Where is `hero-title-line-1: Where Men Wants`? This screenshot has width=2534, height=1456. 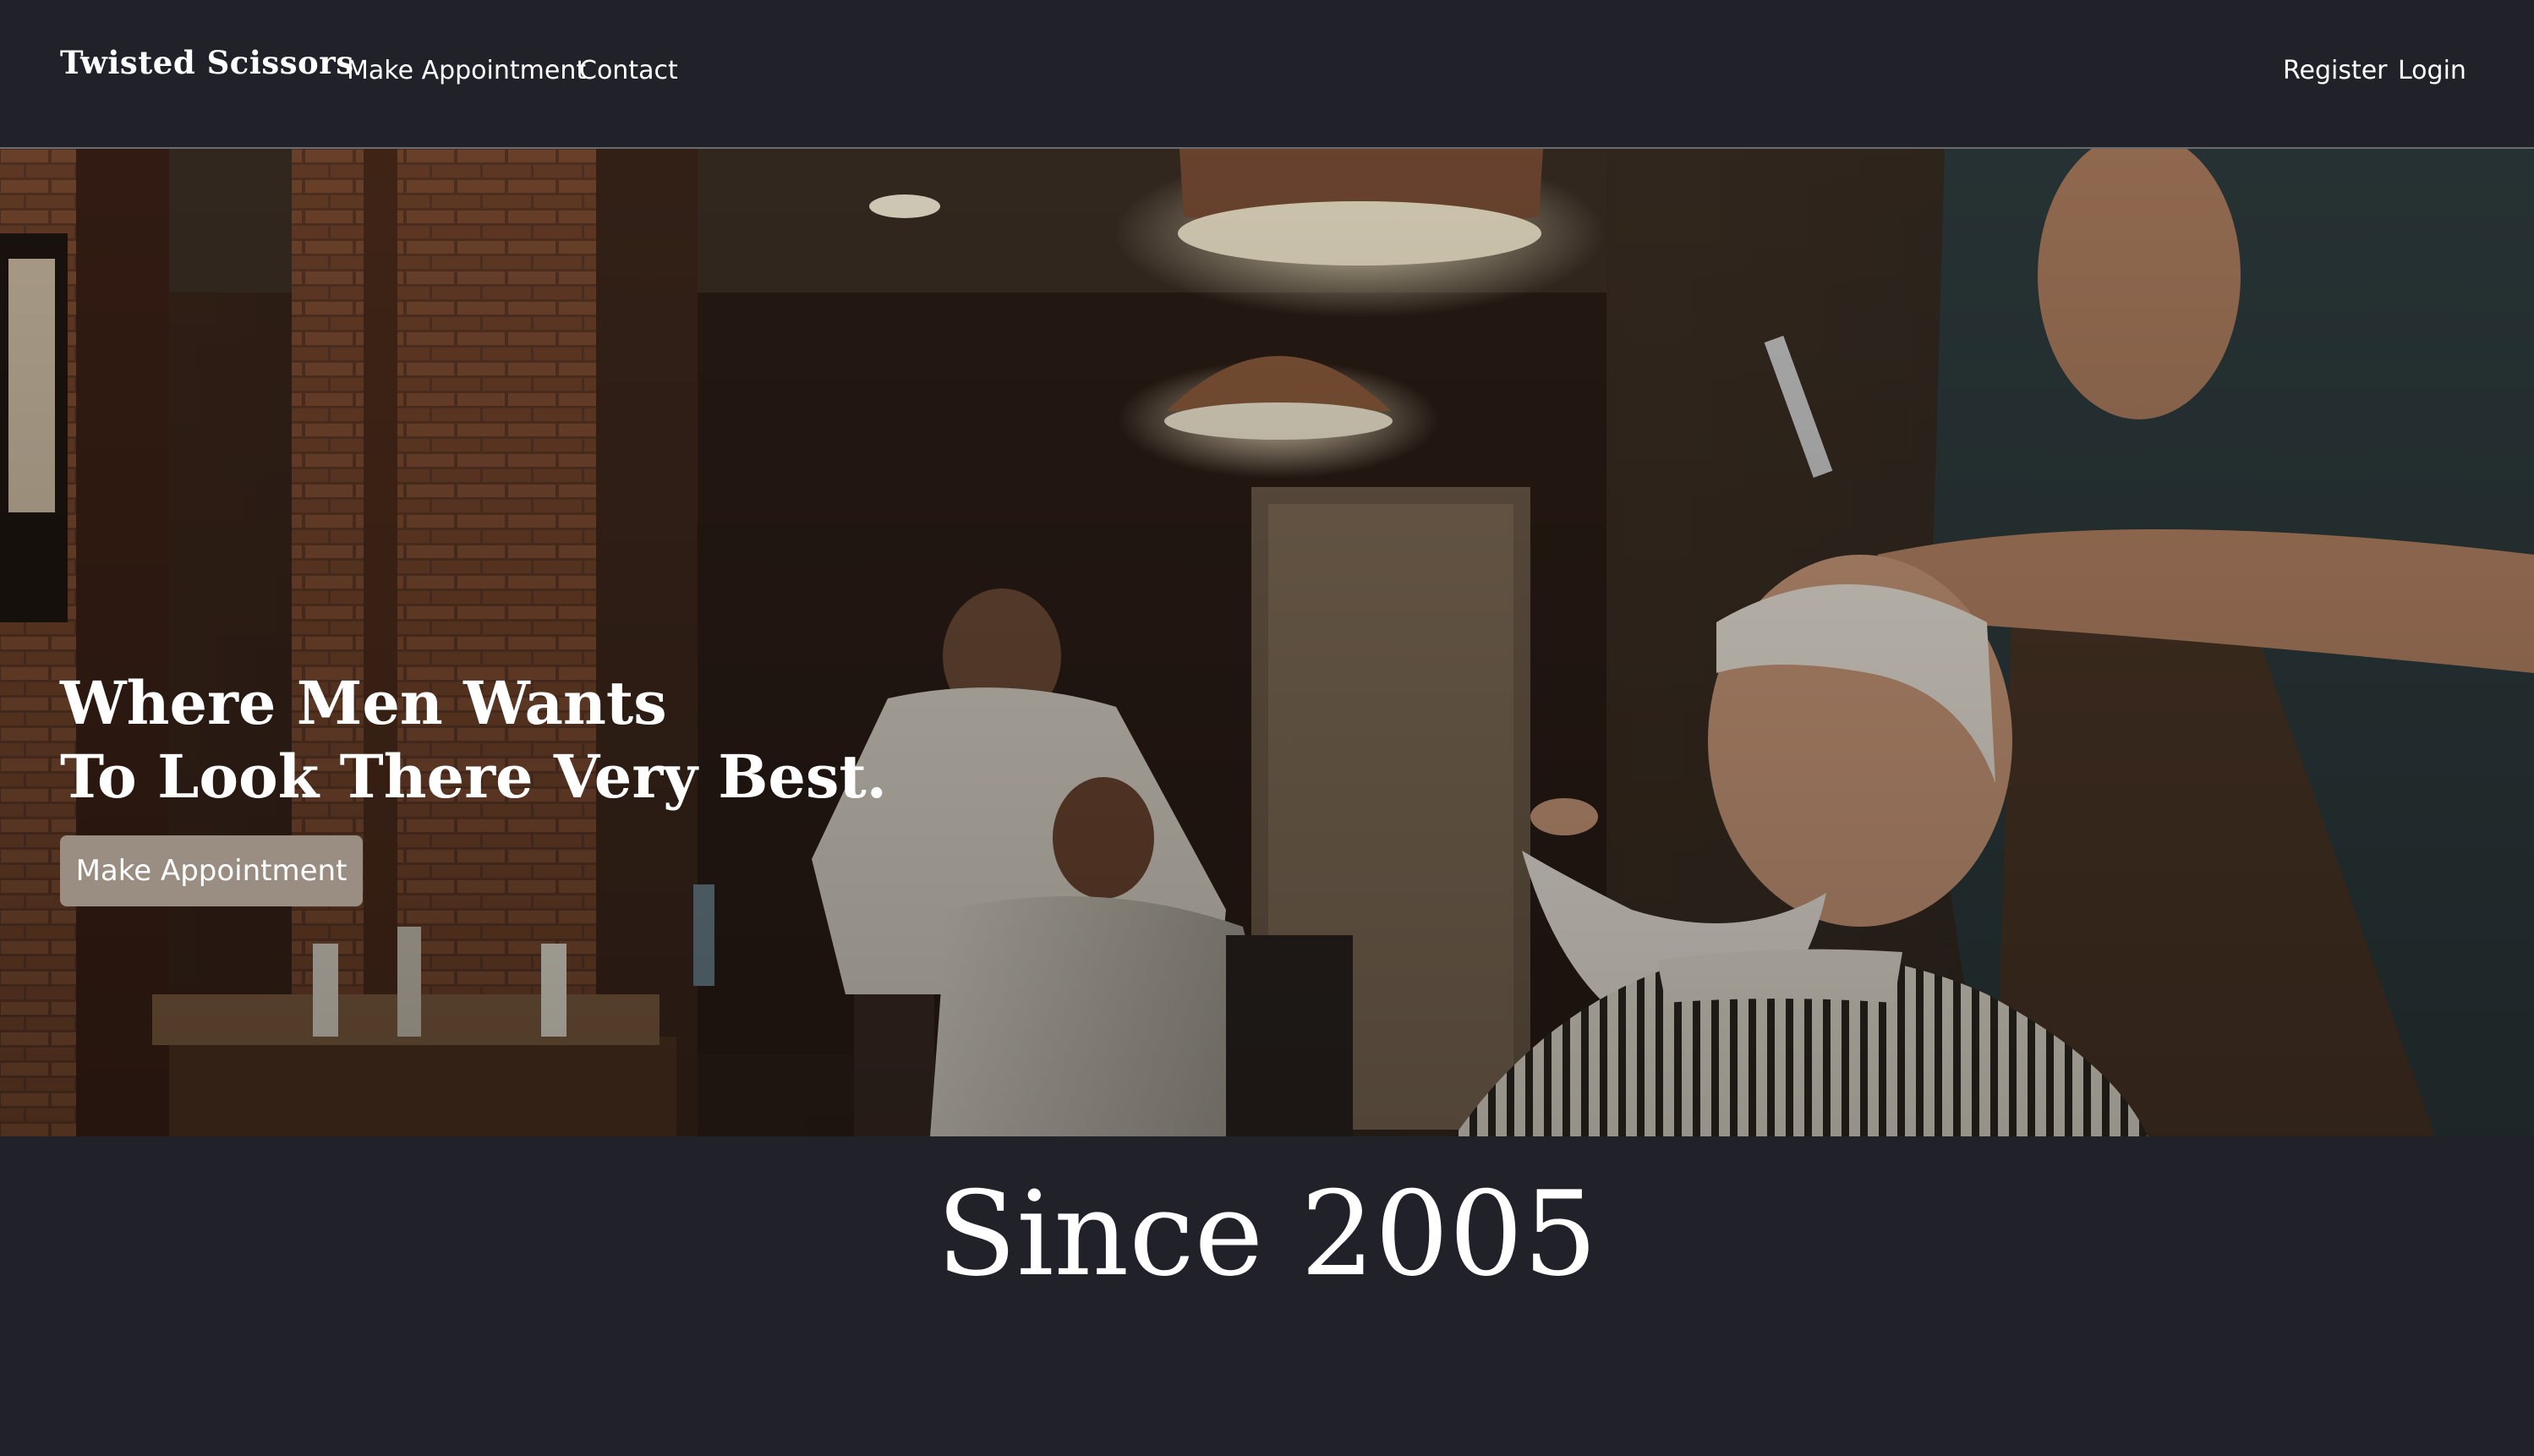
hero-title-line-1: Where Men Wants is located at coordinates (363, 703).